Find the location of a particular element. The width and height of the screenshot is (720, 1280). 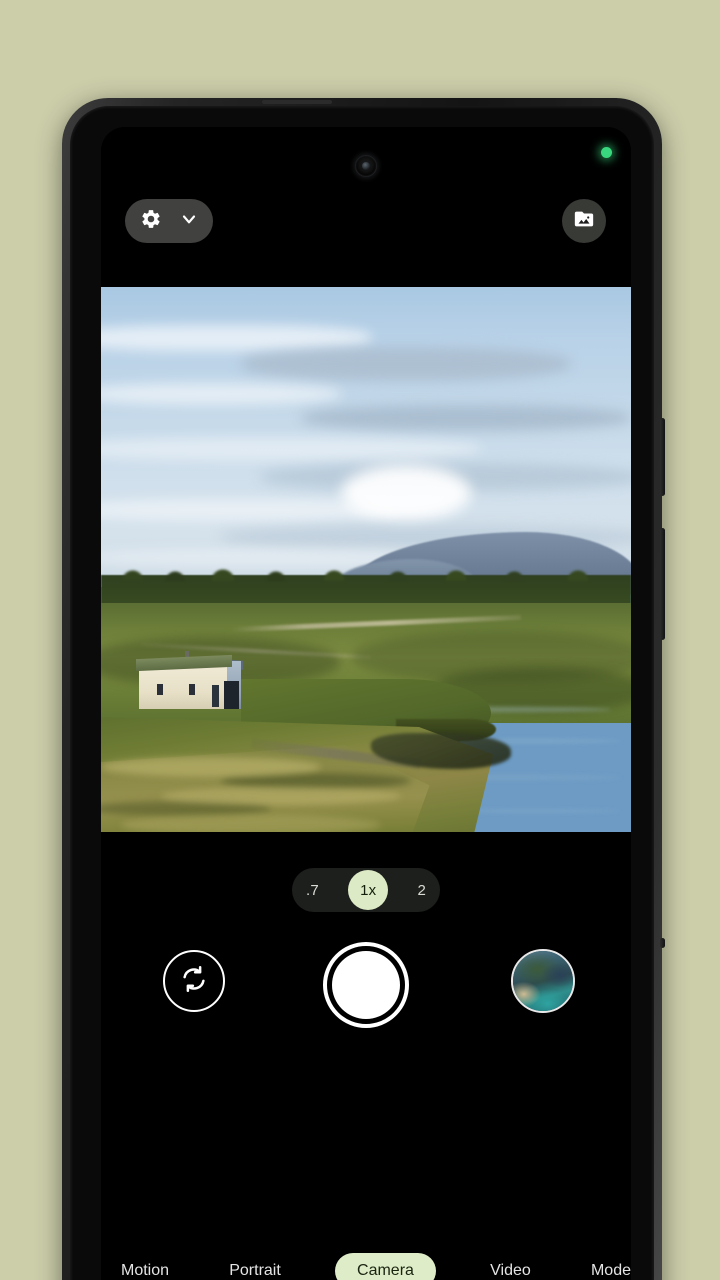

photo-thumbnail is located at coordinates (543, 981).